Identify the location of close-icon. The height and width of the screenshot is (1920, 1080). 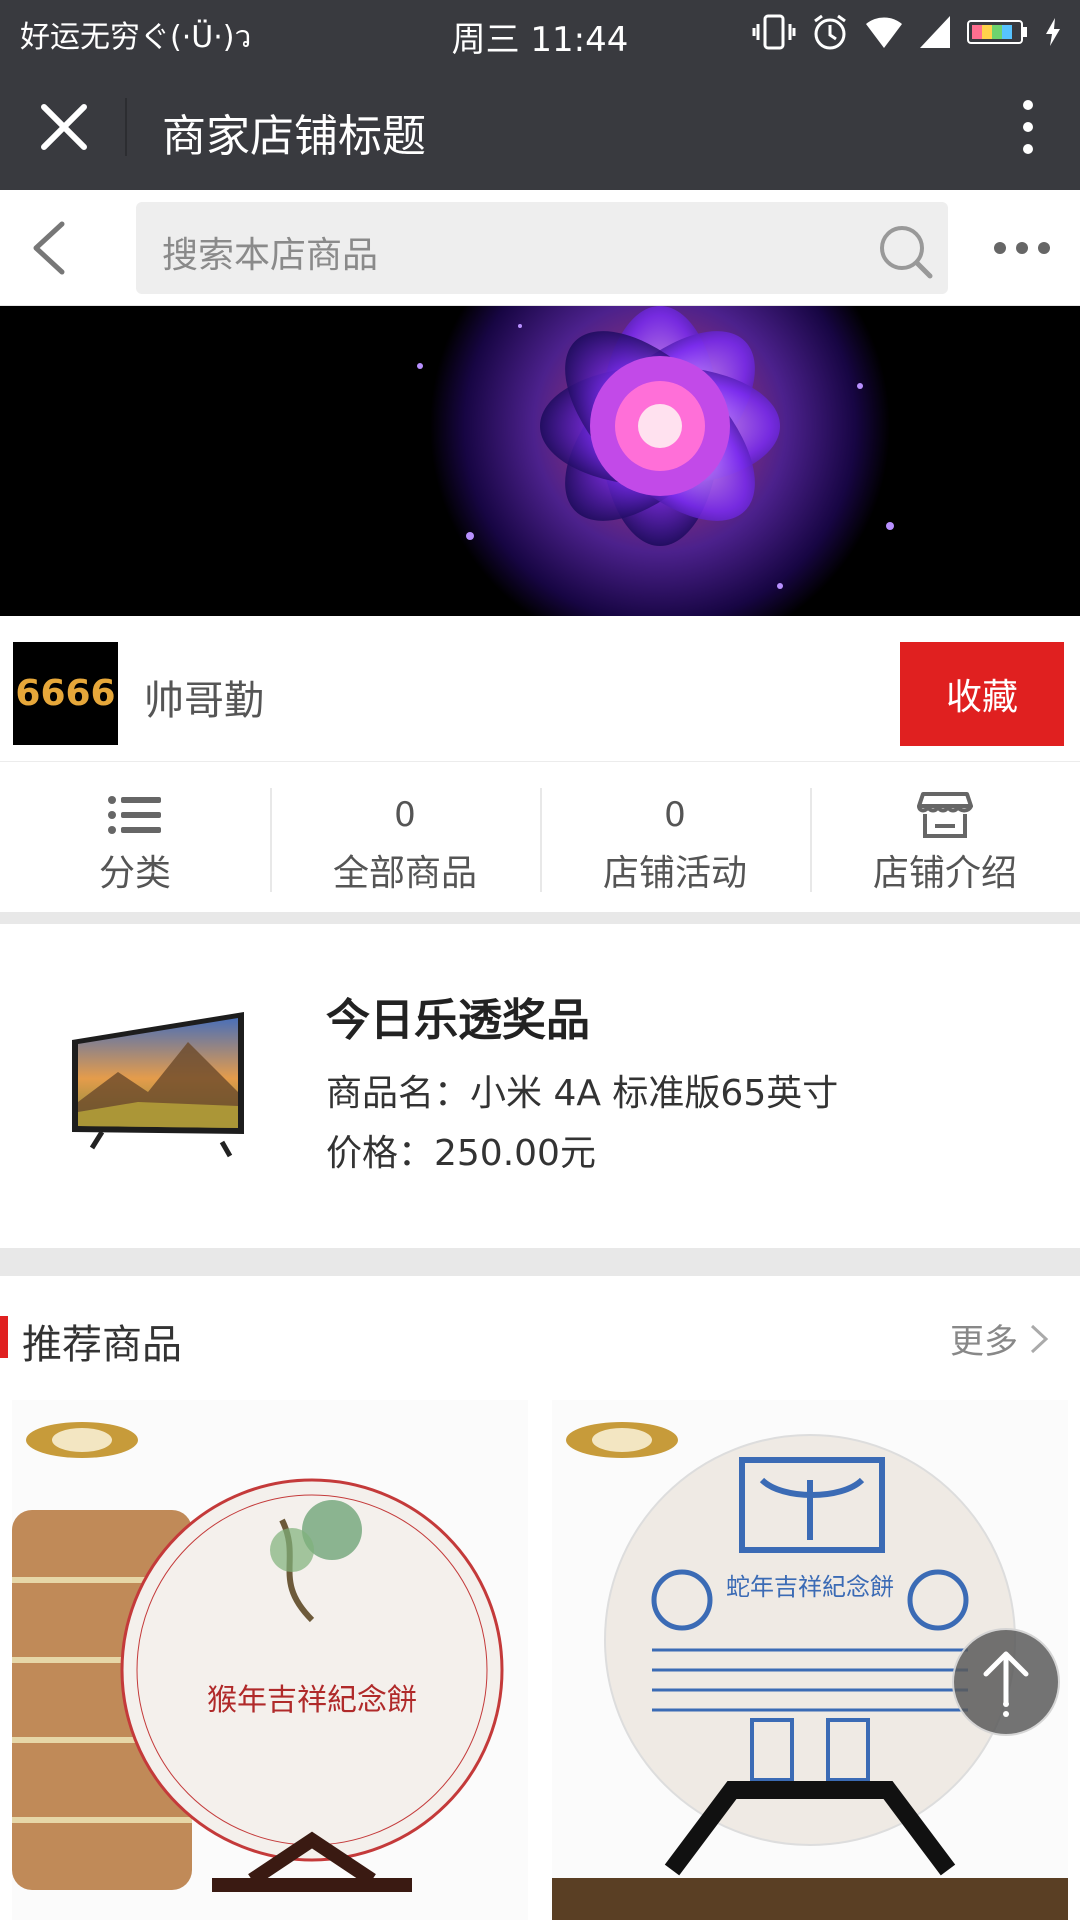
(64, 127).